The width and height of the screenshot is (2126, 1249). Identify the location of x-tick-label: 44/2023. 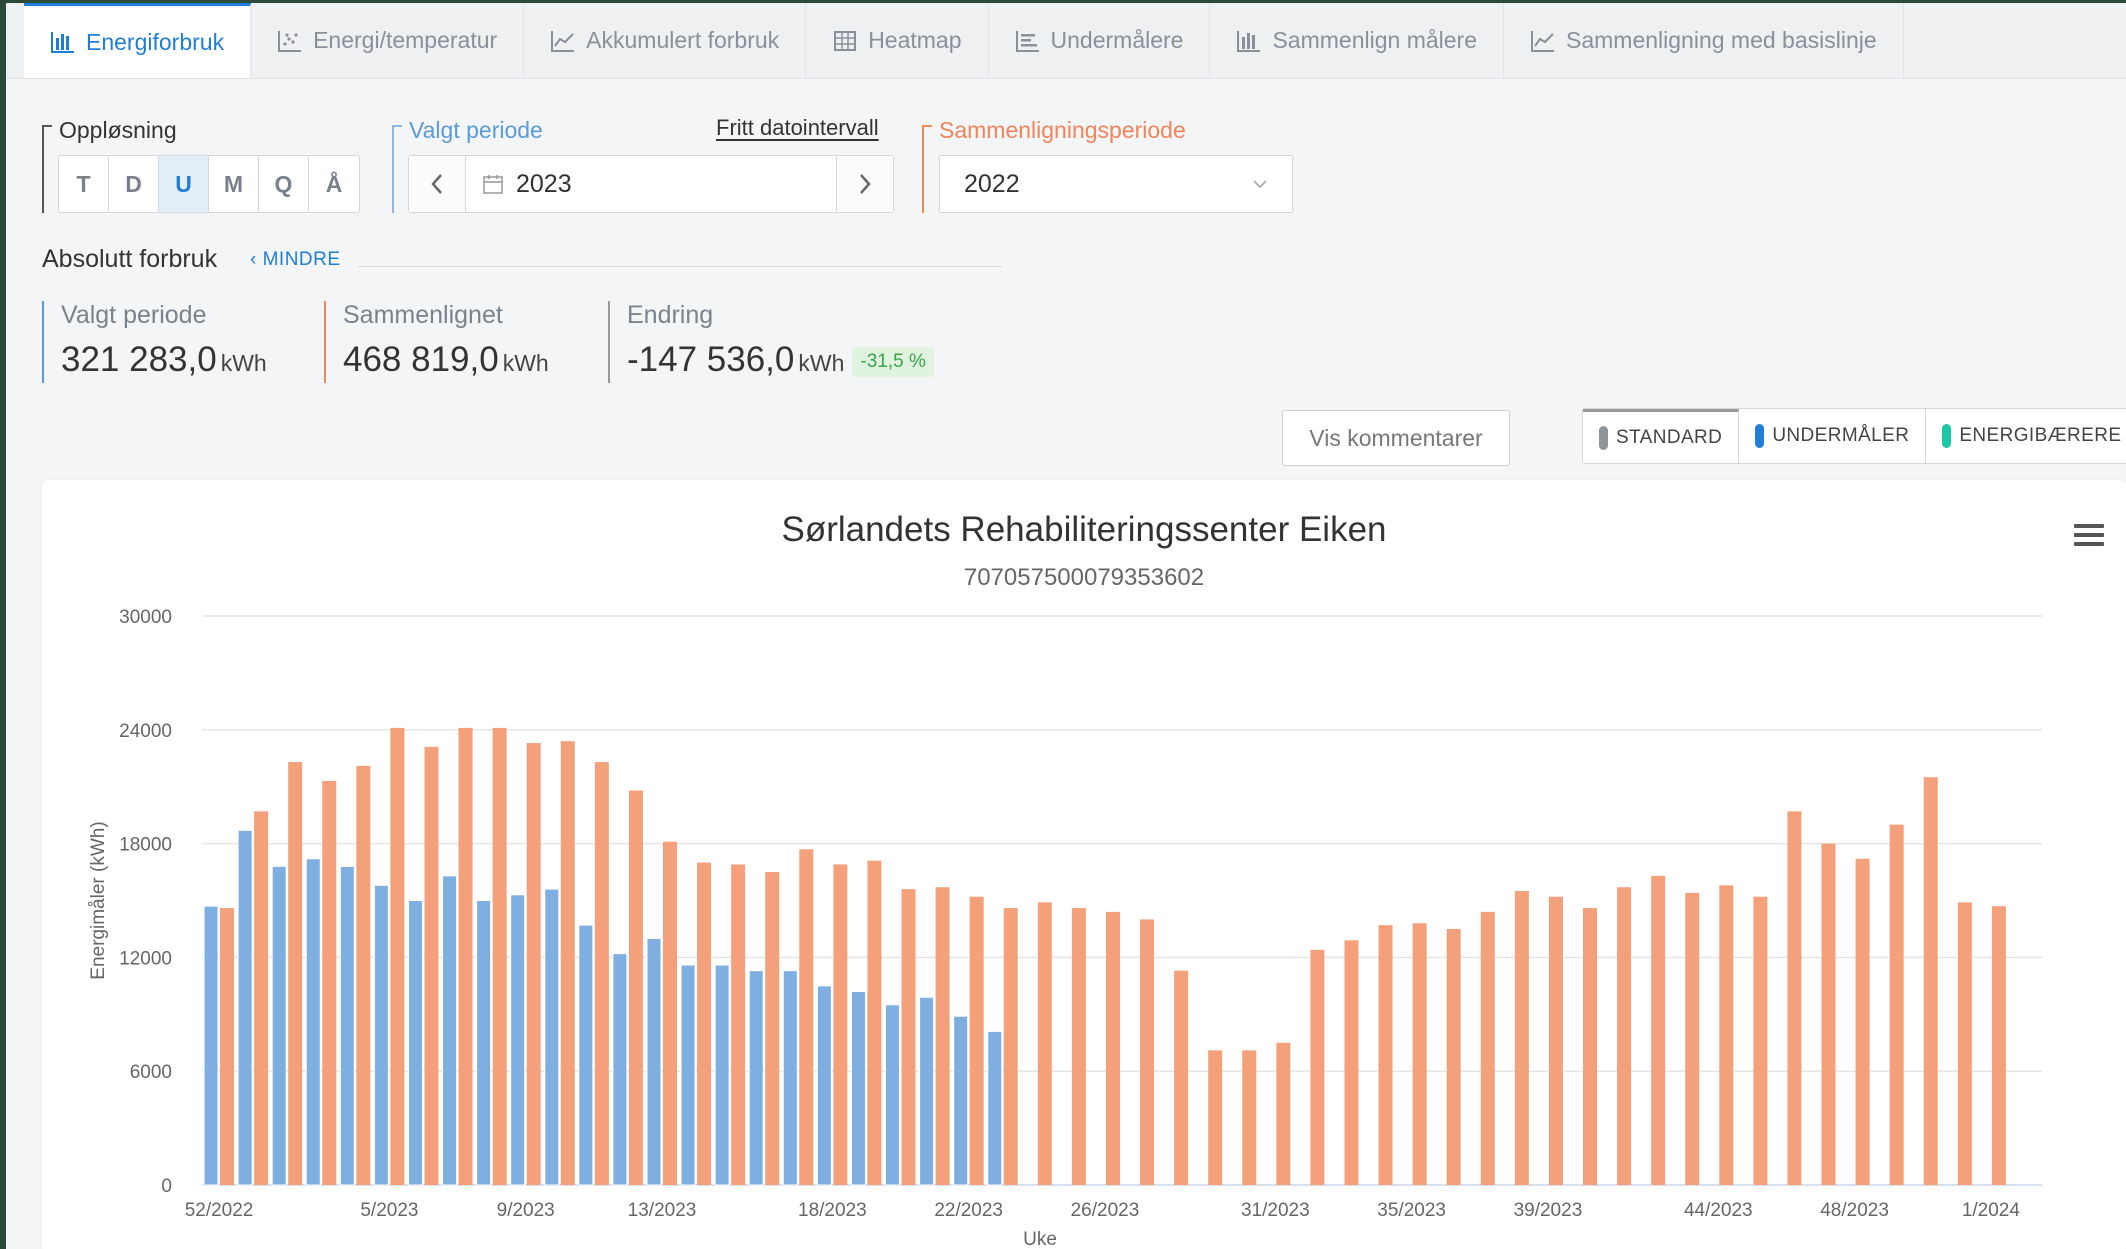
(1718, 1210).